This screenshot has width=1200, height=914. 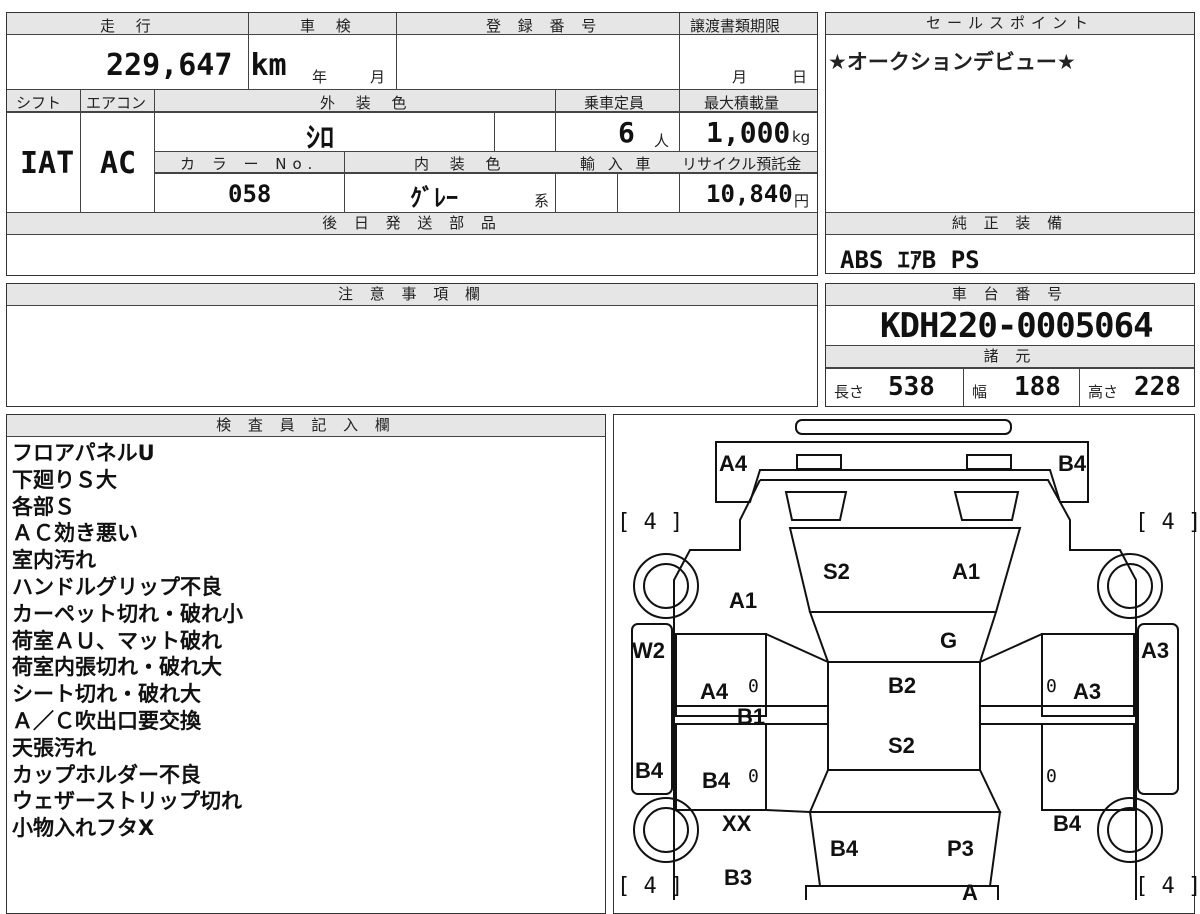 What do you see at coordinates (1167, 886) in the screenshot?
I see `tire-mark-rear-right: [ 4 ]` at bounding box center [1167, 886].